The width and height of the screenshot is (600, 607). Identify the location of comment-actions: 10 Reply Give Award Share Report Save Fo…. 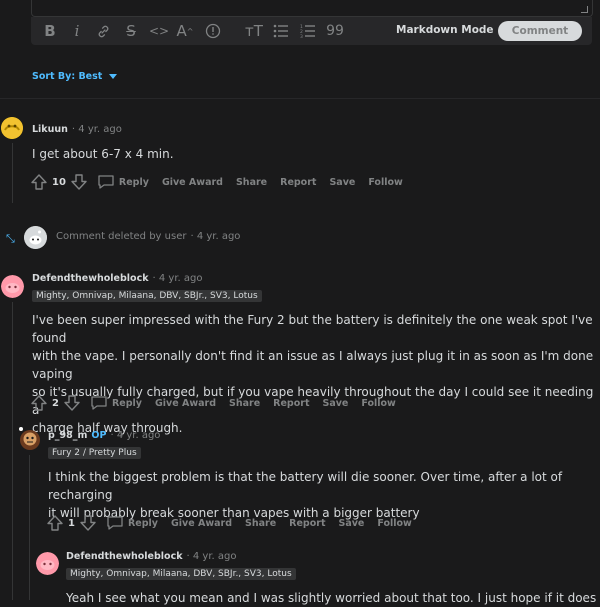
(223, 182).